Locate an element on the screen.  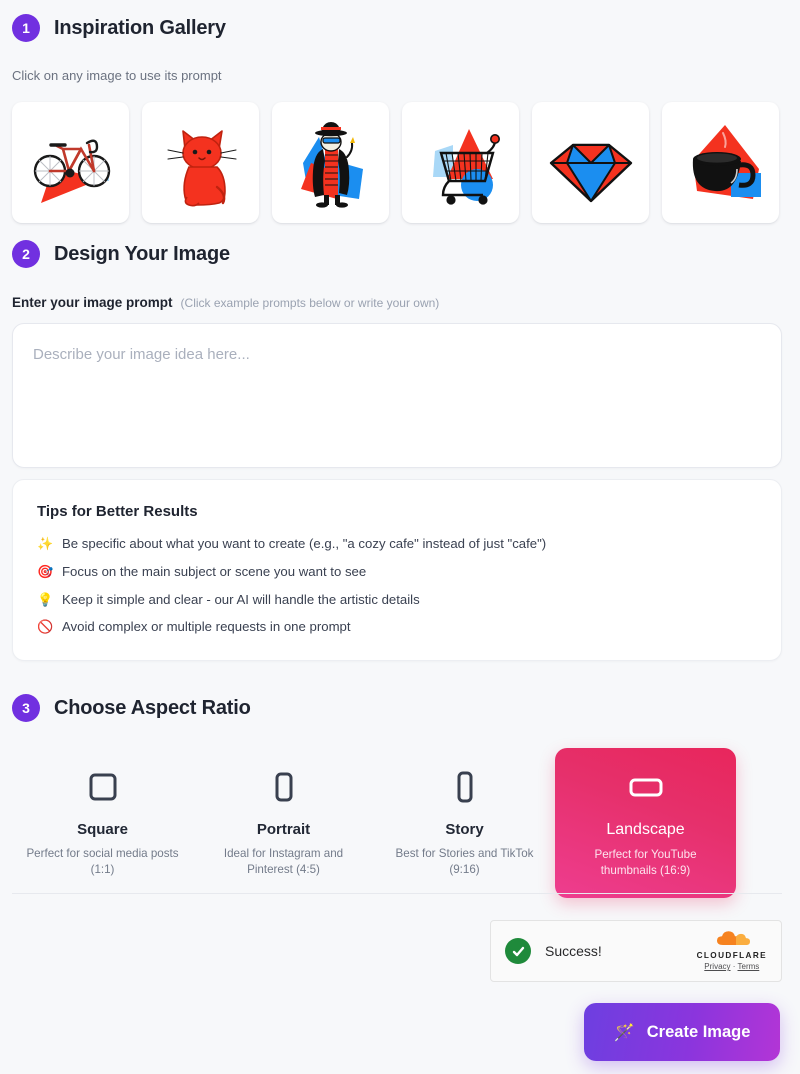
aspect-ratio-desc: Perfect for social media posts (1:1) is located at coordinates (102, 861).